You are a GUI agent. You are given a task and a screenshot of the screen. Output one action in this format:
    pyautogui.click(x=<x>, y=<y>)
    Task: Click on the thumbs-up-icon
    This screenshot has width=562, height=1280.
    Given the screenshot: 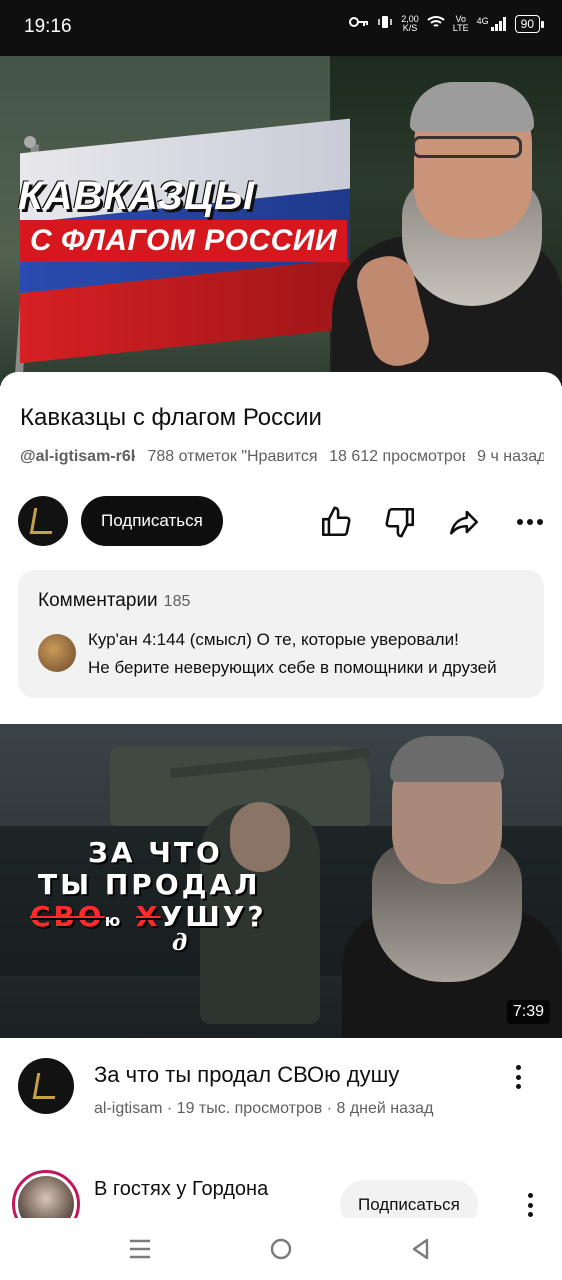 What is the action you would take?
    pyautogui.click(x=336, y=522)
    